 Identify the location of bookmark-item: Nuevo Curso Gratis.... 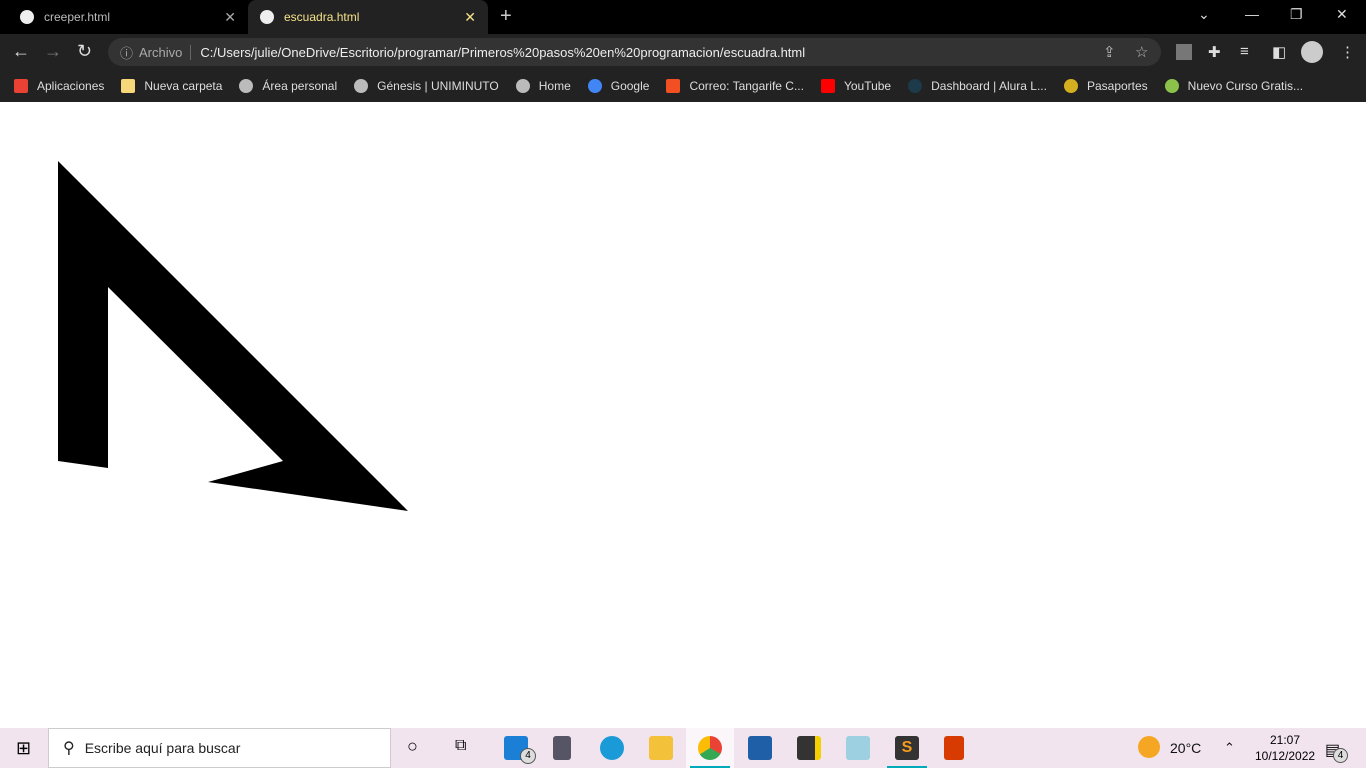
(1234, 86).